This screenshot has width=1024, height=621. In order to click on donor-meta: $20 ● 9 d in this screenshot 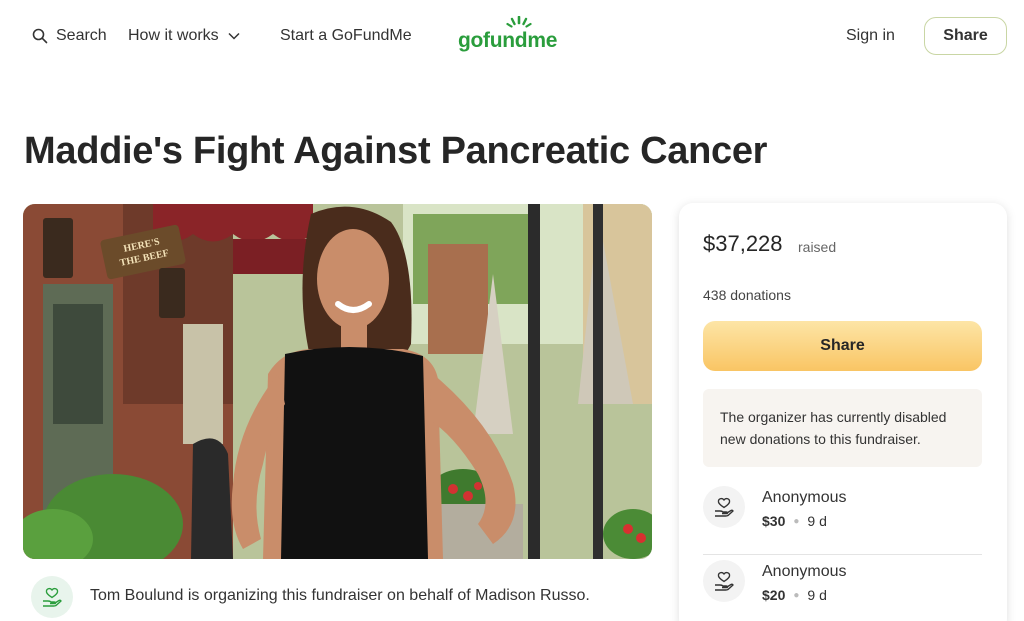, I will do `click(794, 595)`.